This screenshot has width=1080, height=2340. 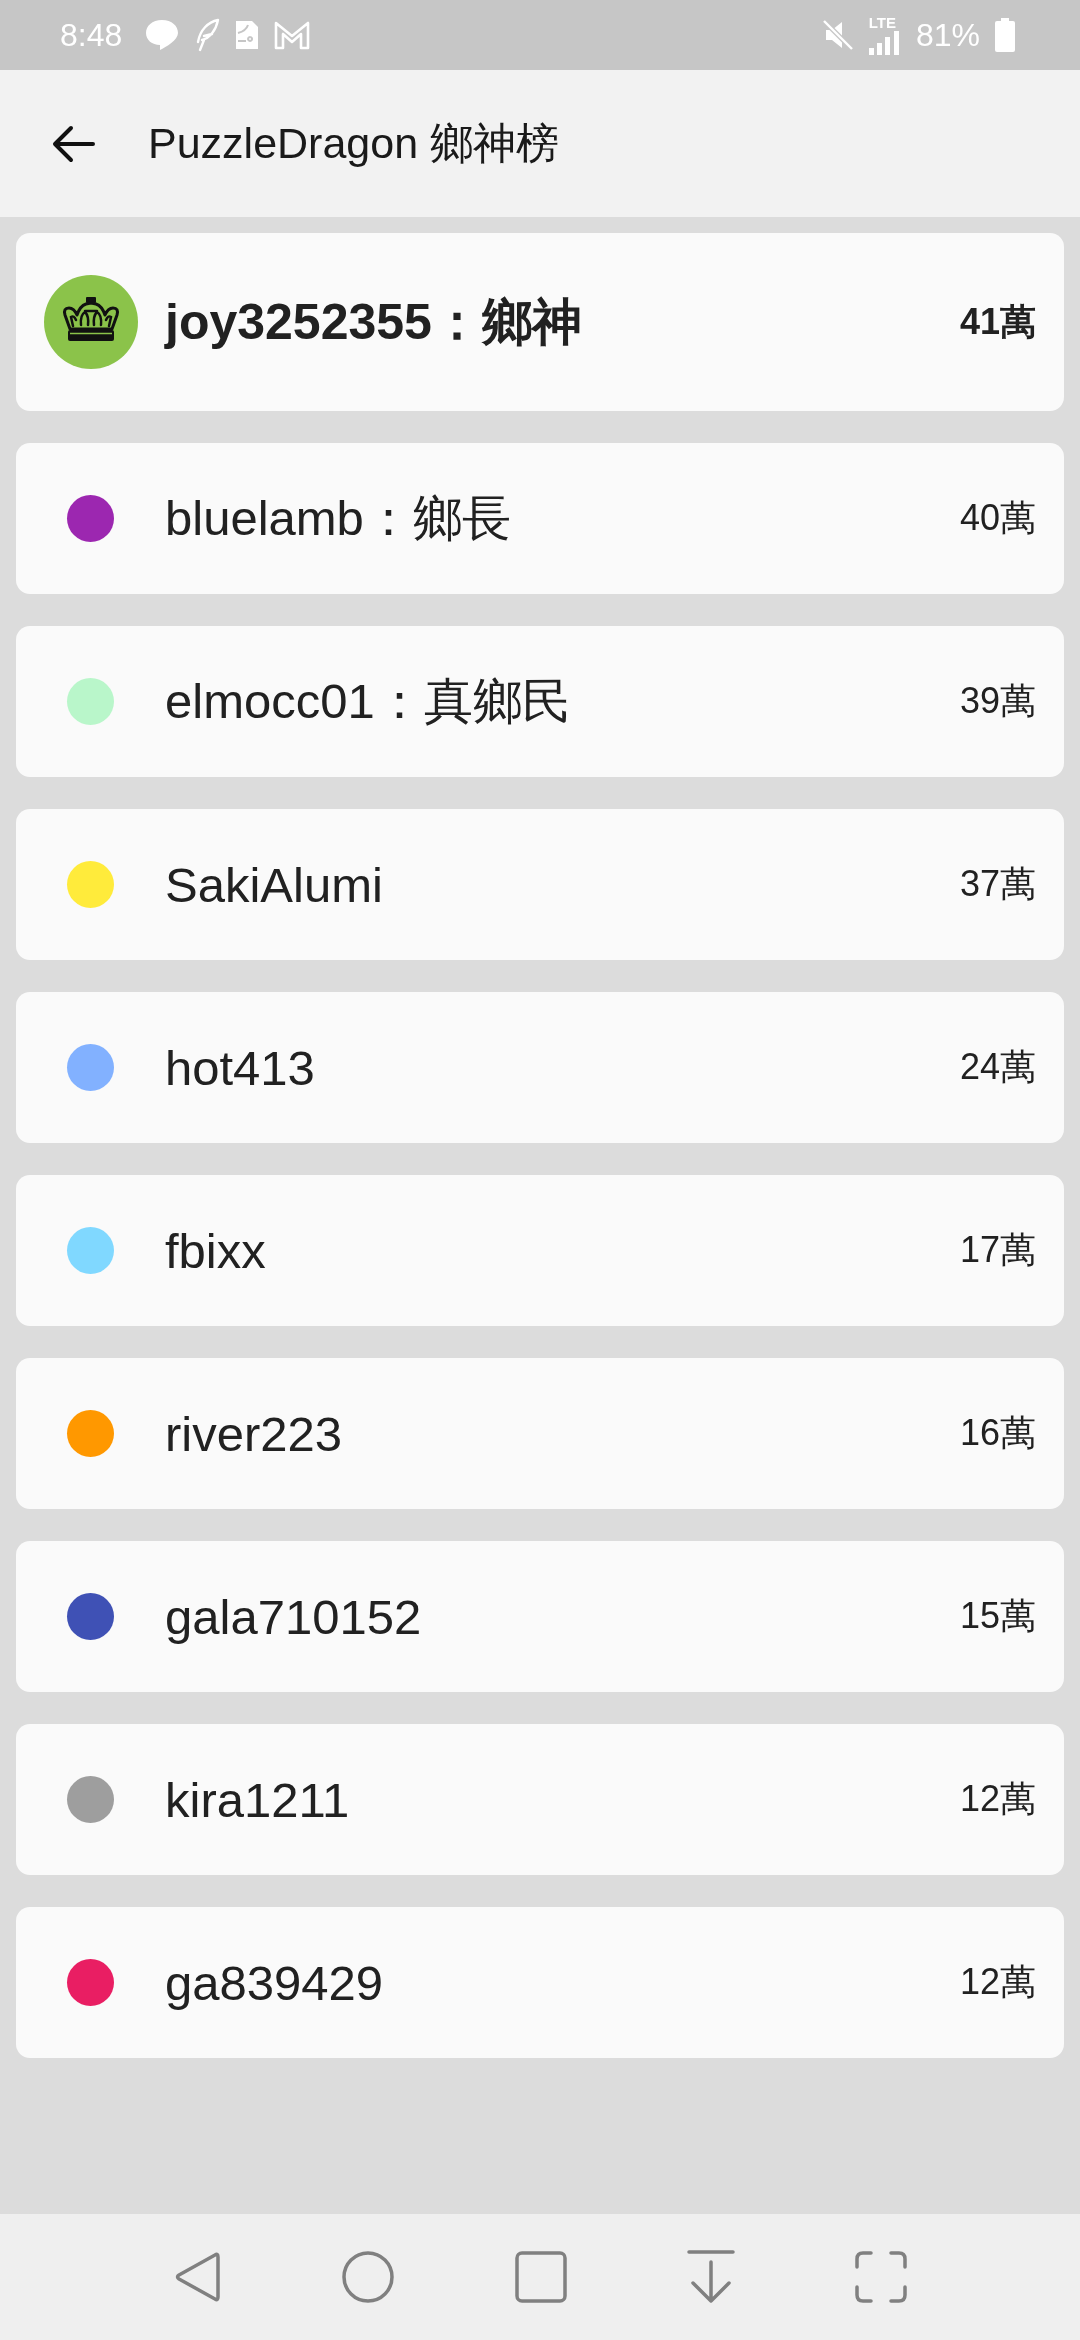 What do you see at coordinates (1005, 35) in the screenshot?
I see `battery-icon` at bounding box center [1005, 35].